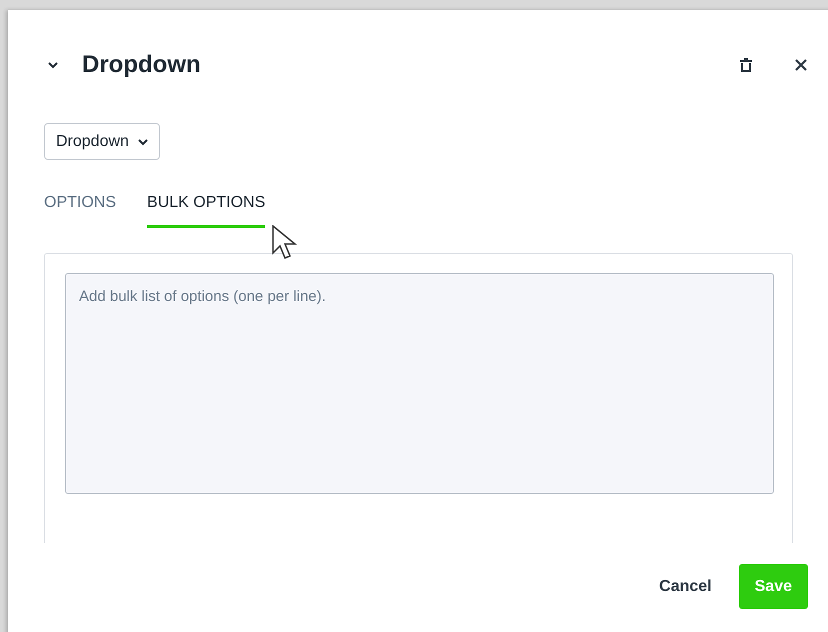  What do you see at coordinates (102, 141) in the screenshot?
I see `type-select: Dropdown` at bounding box center [102, 141].